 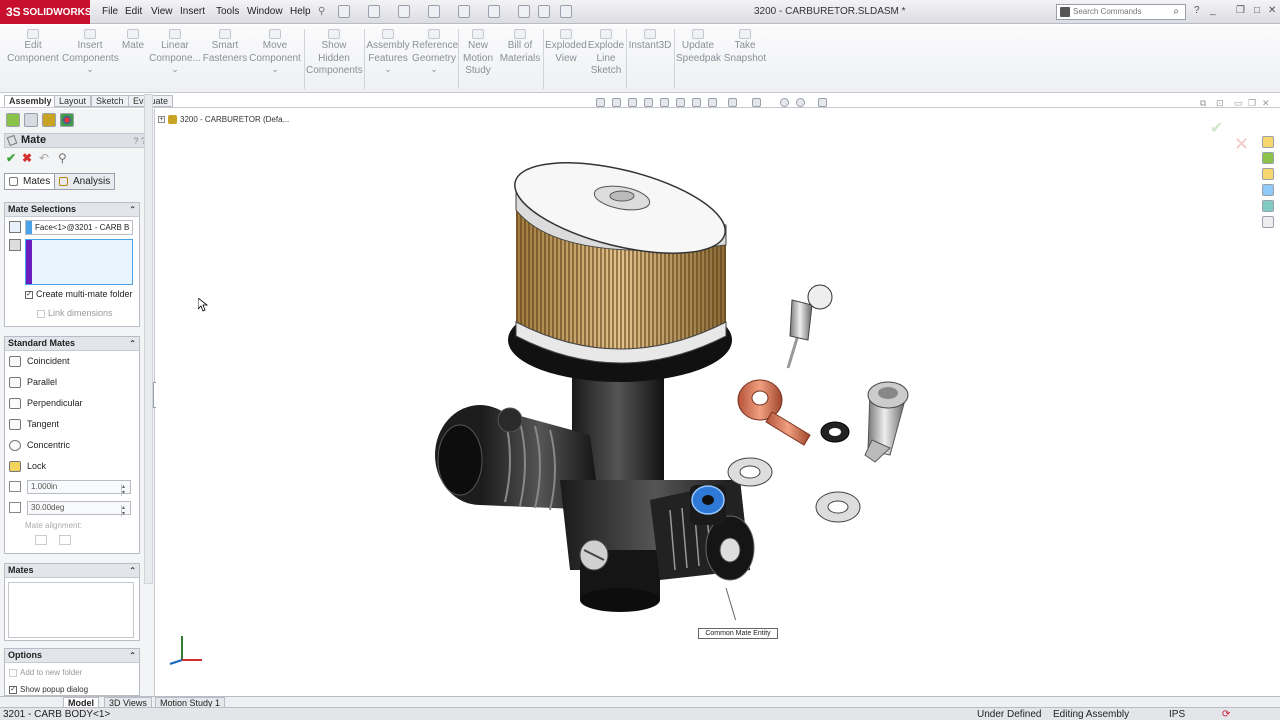 What do you see at coordinates (72, 656) in the screenshot?
I see `section-header: Options ⌃` at bounding box center [72, 656].